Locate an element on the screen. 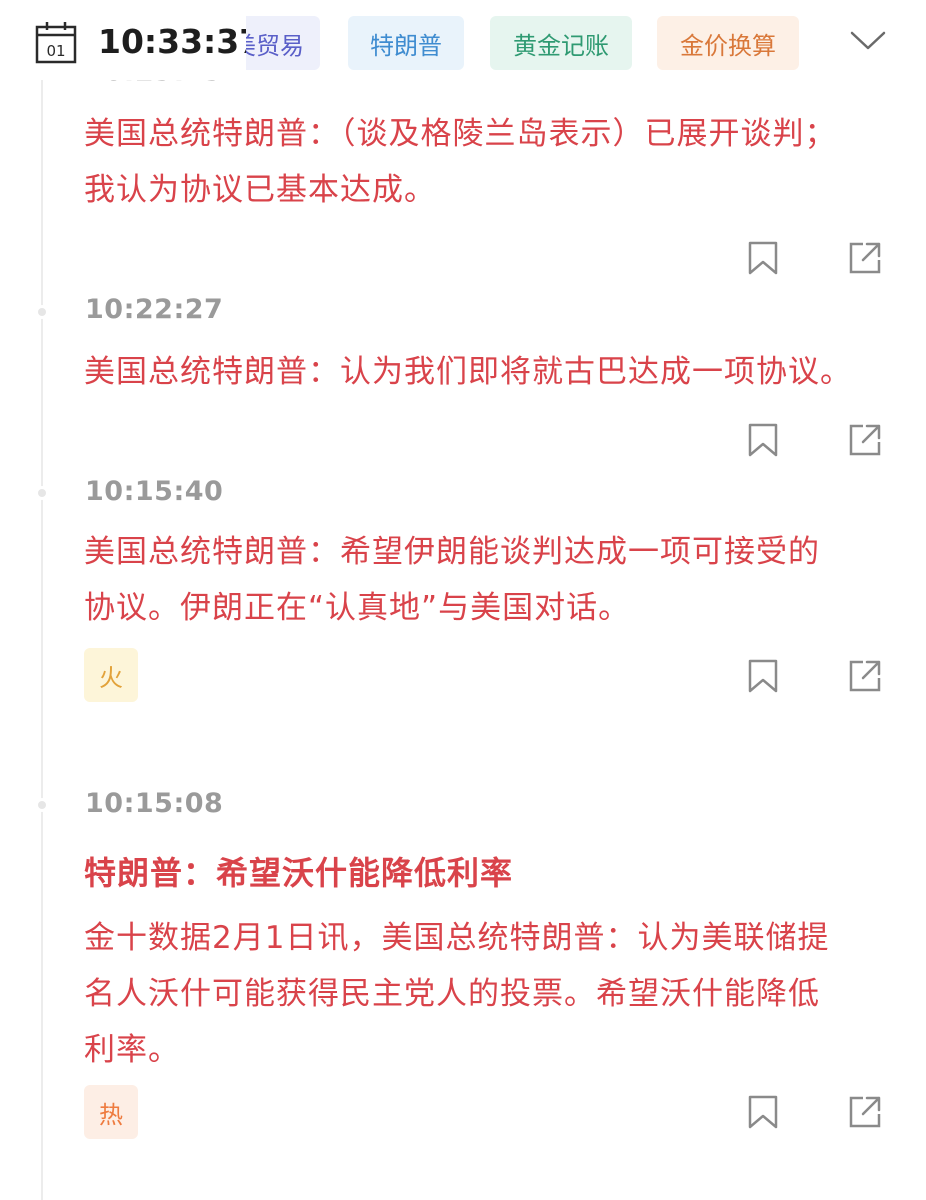 The width and height of the screenshot is (926, 1200). topic-tabs: 美贸易 特朗普 黄金记账 金价换算 is located at coordinates (535, 43).